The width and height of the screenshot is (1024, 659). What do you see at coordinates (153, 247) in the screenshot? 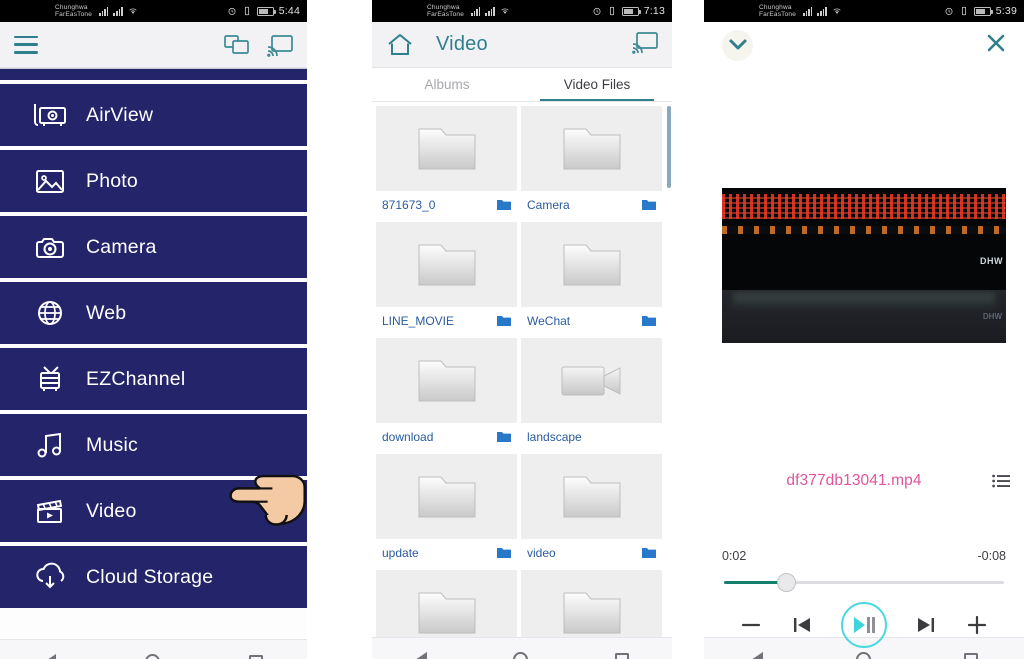
I see `sidebar-item-camera: Camera` at bounding box center [153, 247].